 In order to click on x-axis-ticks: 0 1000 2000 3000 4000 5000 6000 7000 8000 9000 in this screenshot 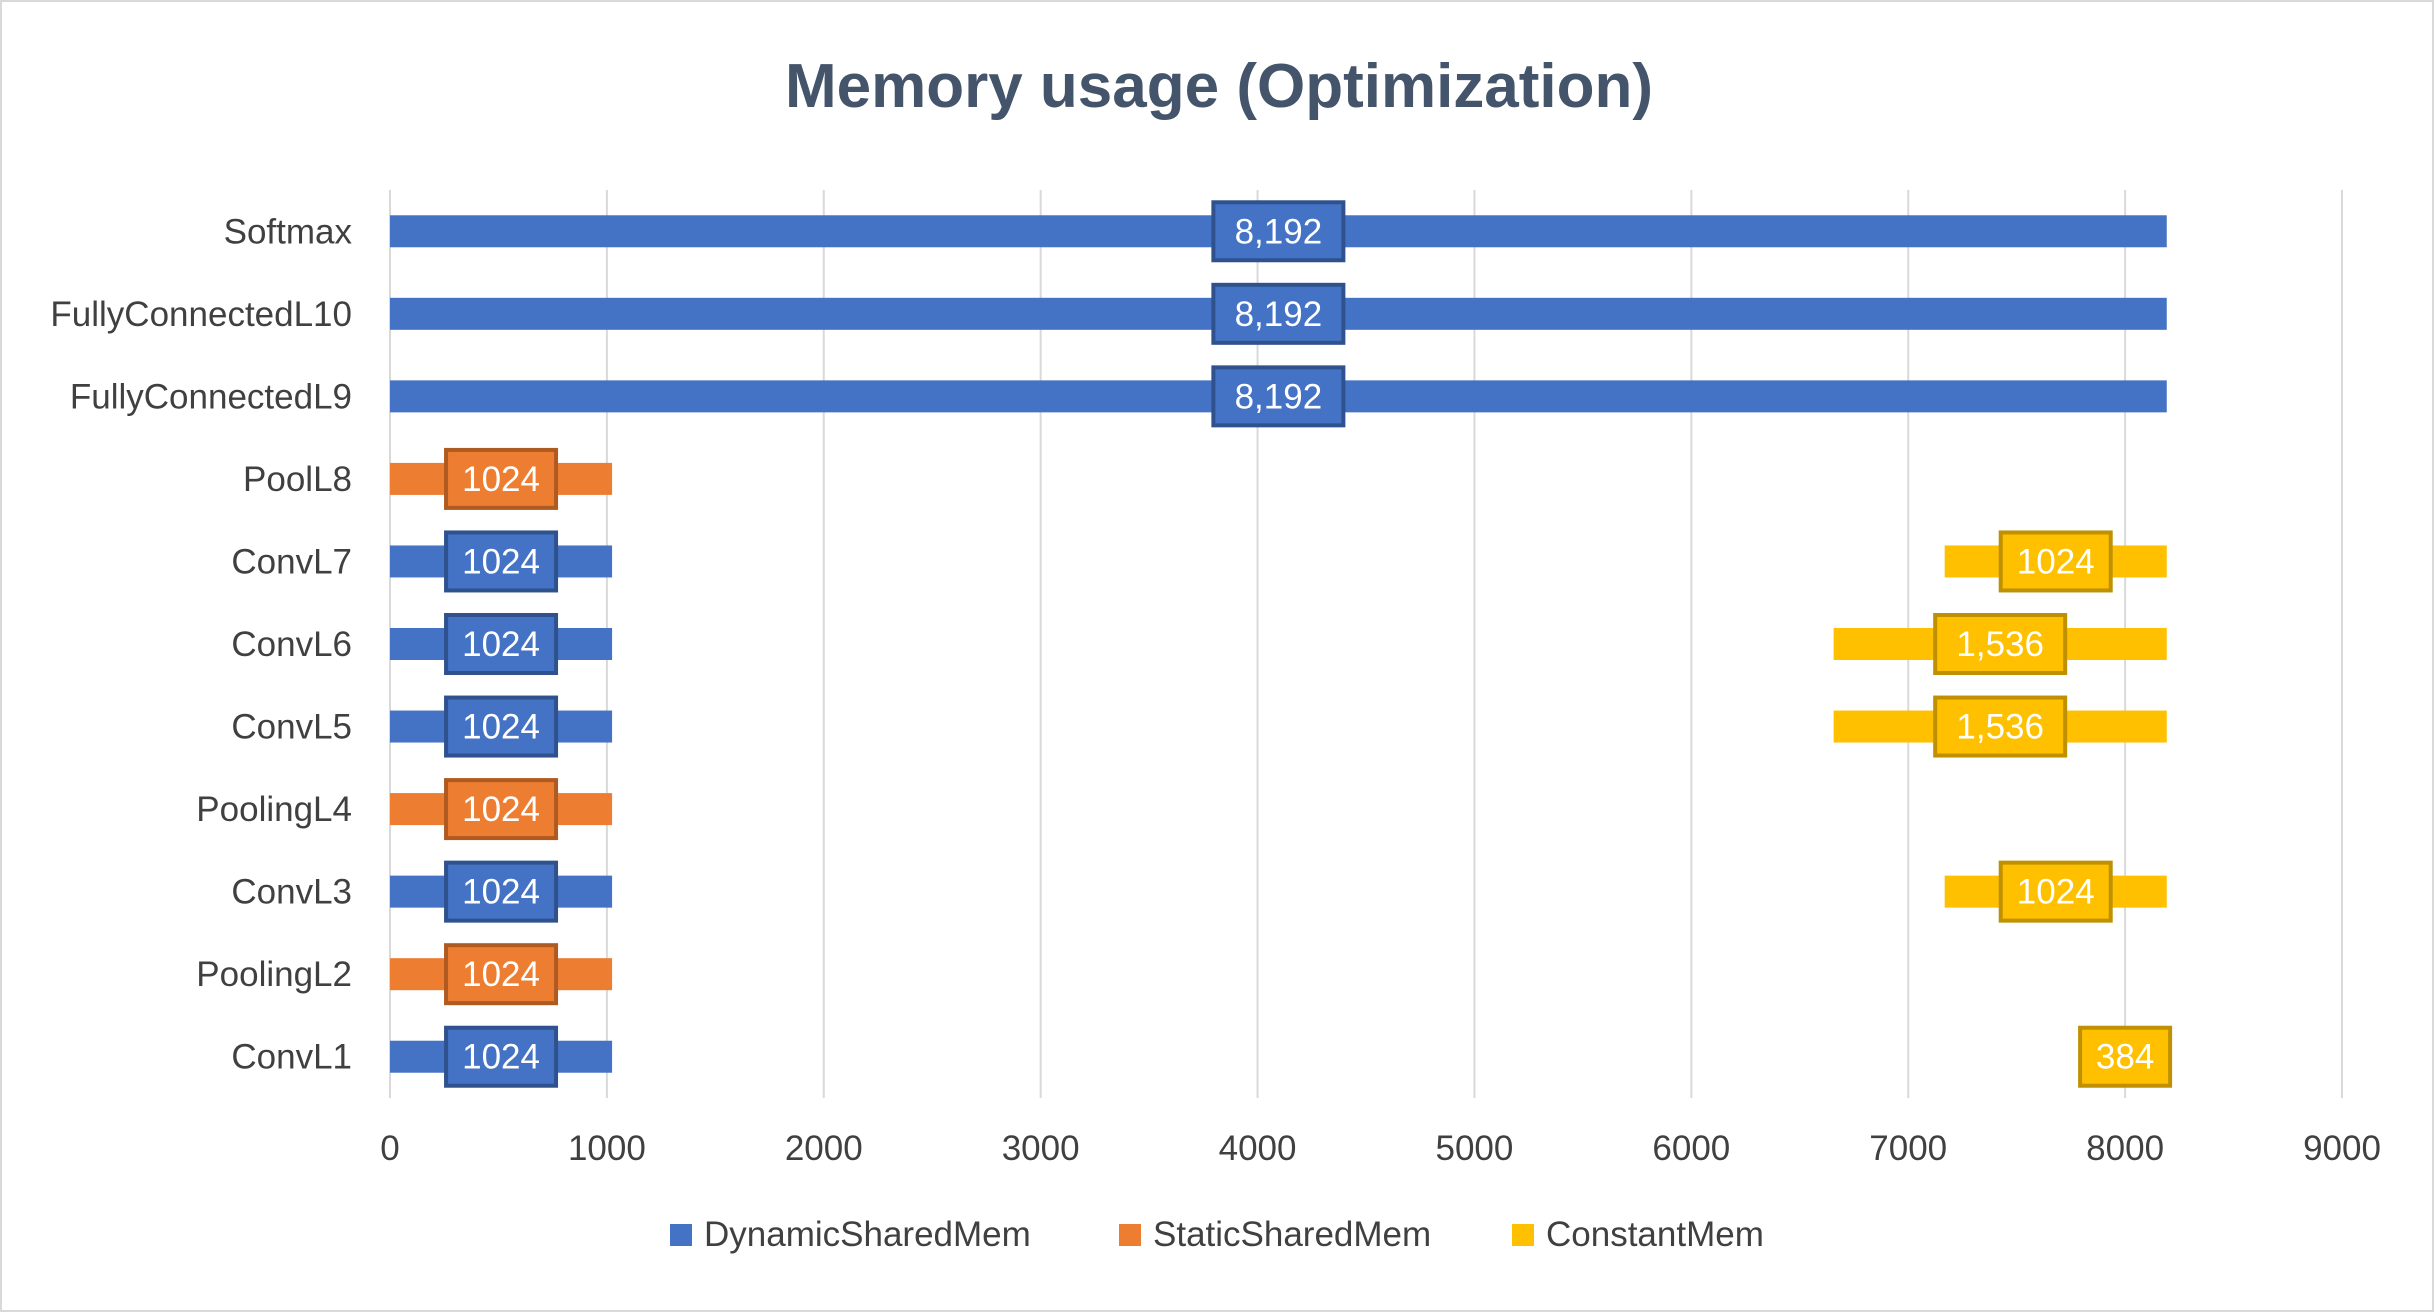, I will do `click(1380, 1148)`.